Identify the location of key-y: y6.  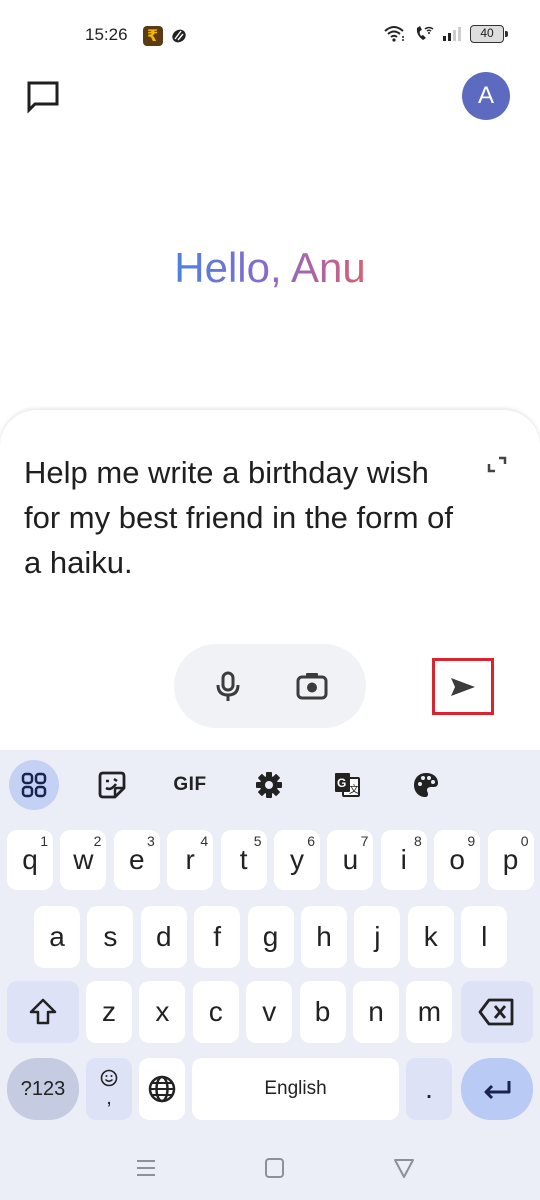
(297, 860).